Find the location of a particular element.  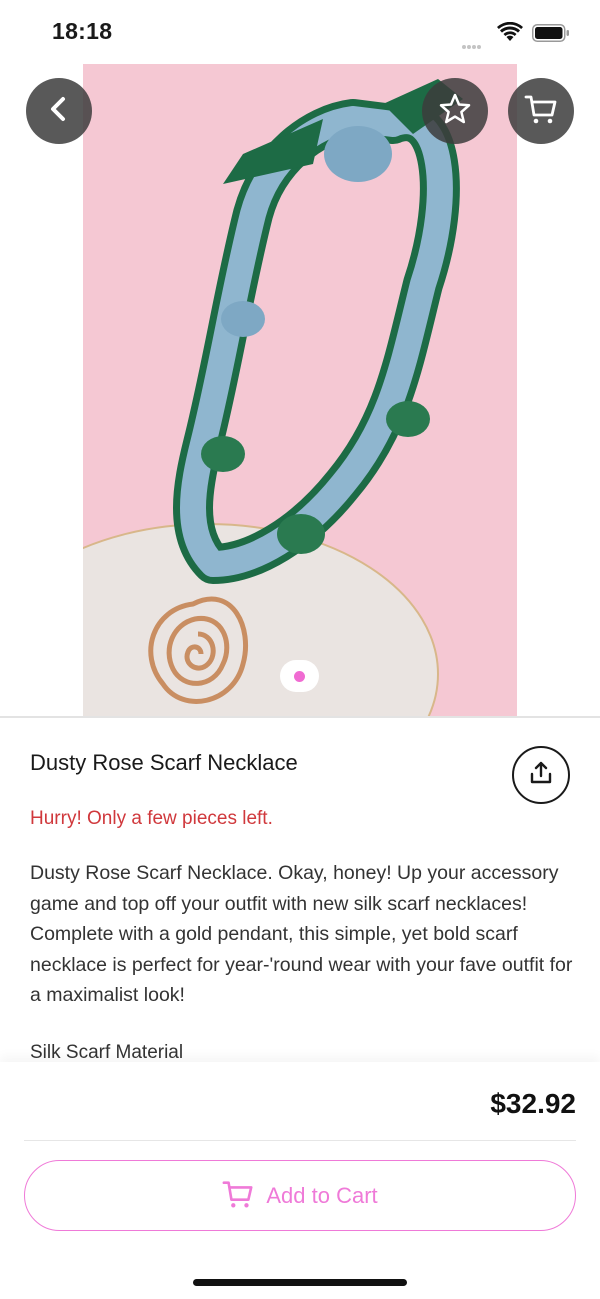

favorite-button is located at coordinates (455, 111).